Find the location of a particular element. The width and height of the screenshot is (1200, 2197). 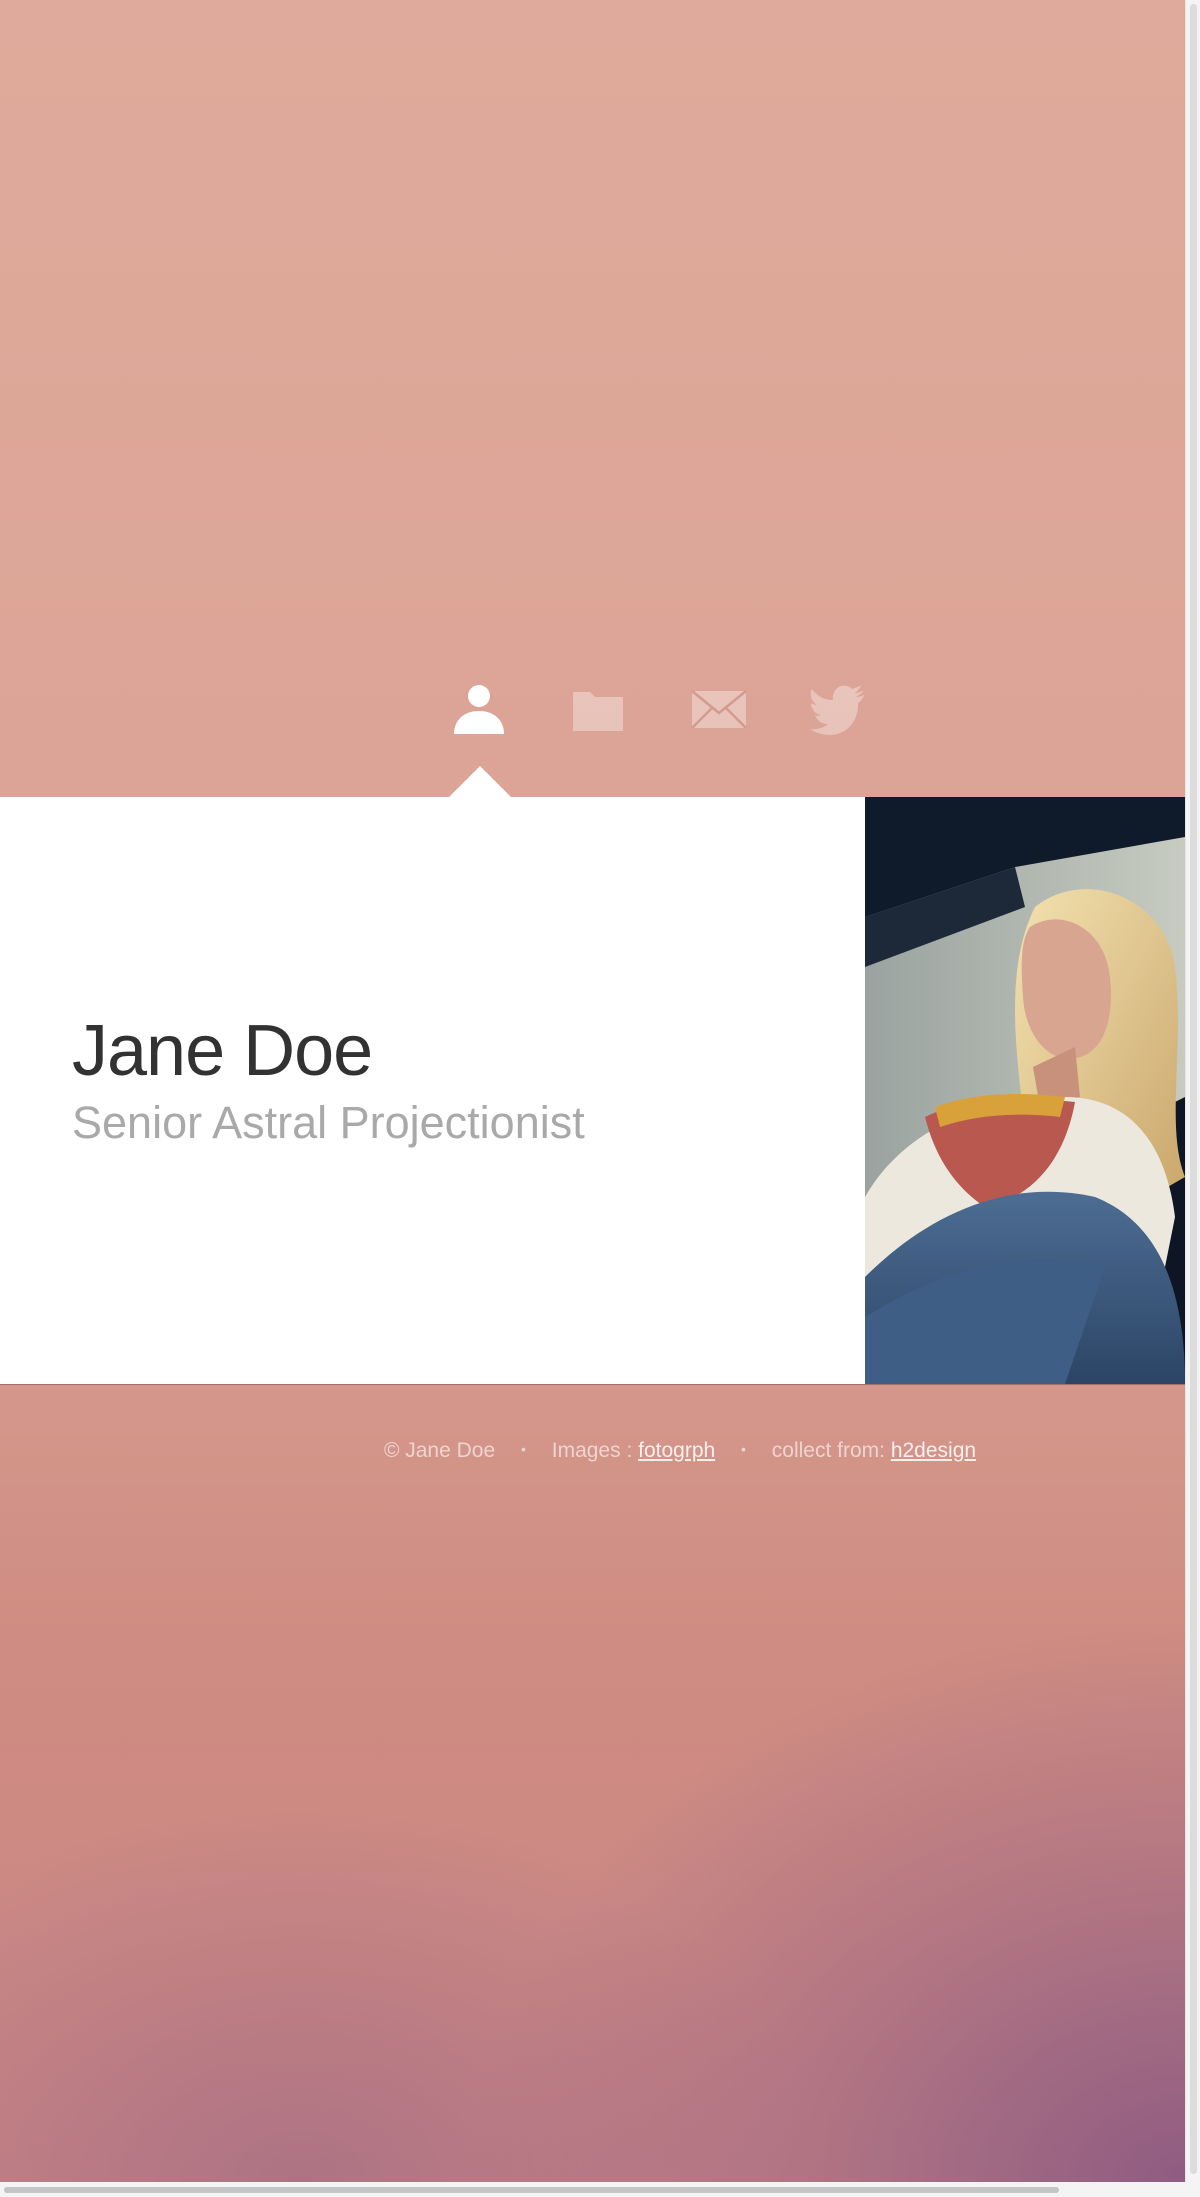

nav-portfolio-button is located at coordinates (599, 709).